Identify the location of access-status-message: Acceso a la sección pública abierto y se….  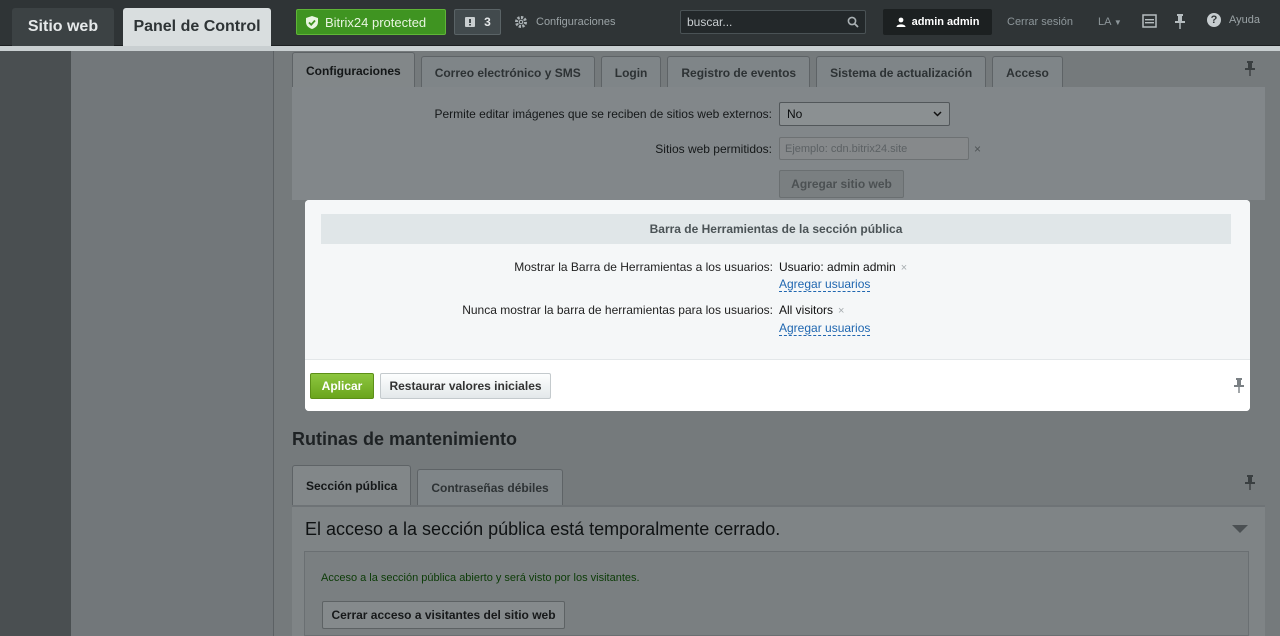
(480, 578).